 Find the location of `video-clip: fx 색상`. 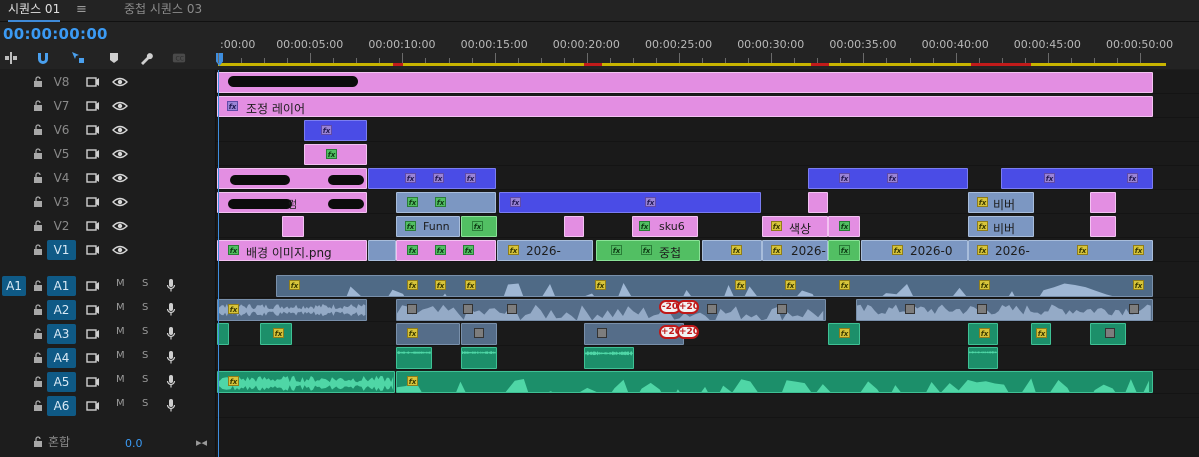

video-clip: fx 색상 is located at coordinates (795, 226).